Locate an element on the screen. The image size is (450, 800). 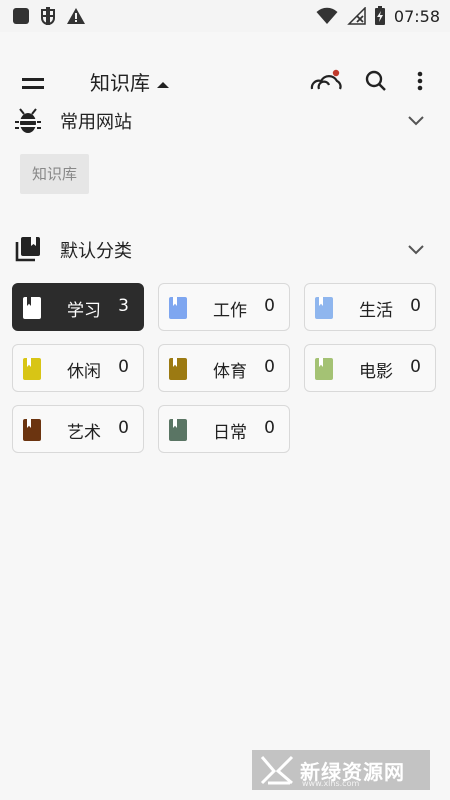
more-vert-icon is located at coordinates (420, 83).